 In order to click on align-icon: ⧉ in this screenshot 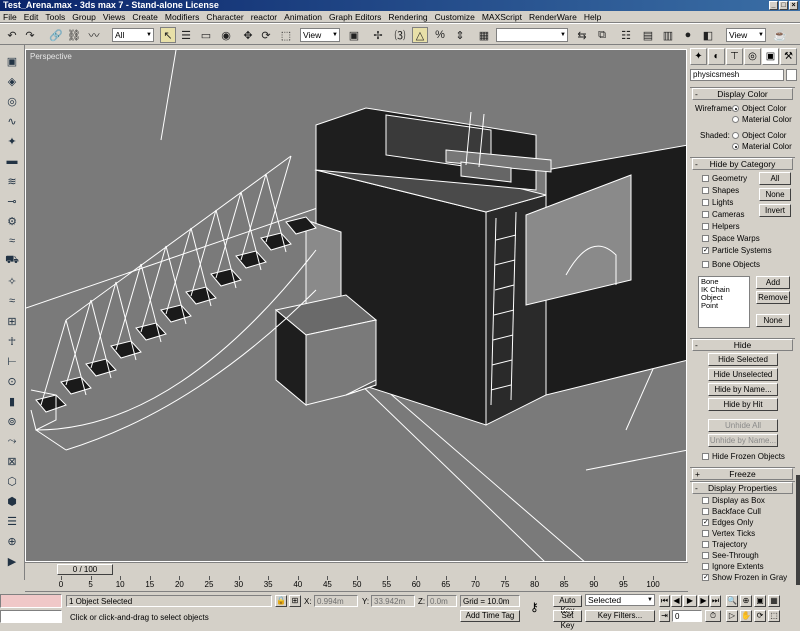, I will do `click(602, 35)`.